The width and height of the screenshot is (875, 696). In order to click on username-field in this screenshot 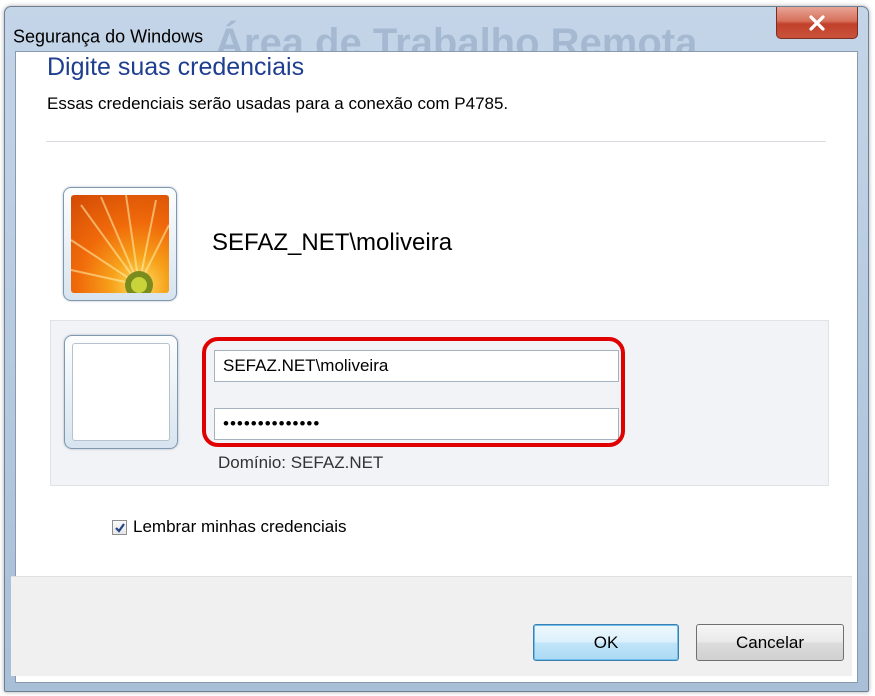, I will do `click(416, 366)`.